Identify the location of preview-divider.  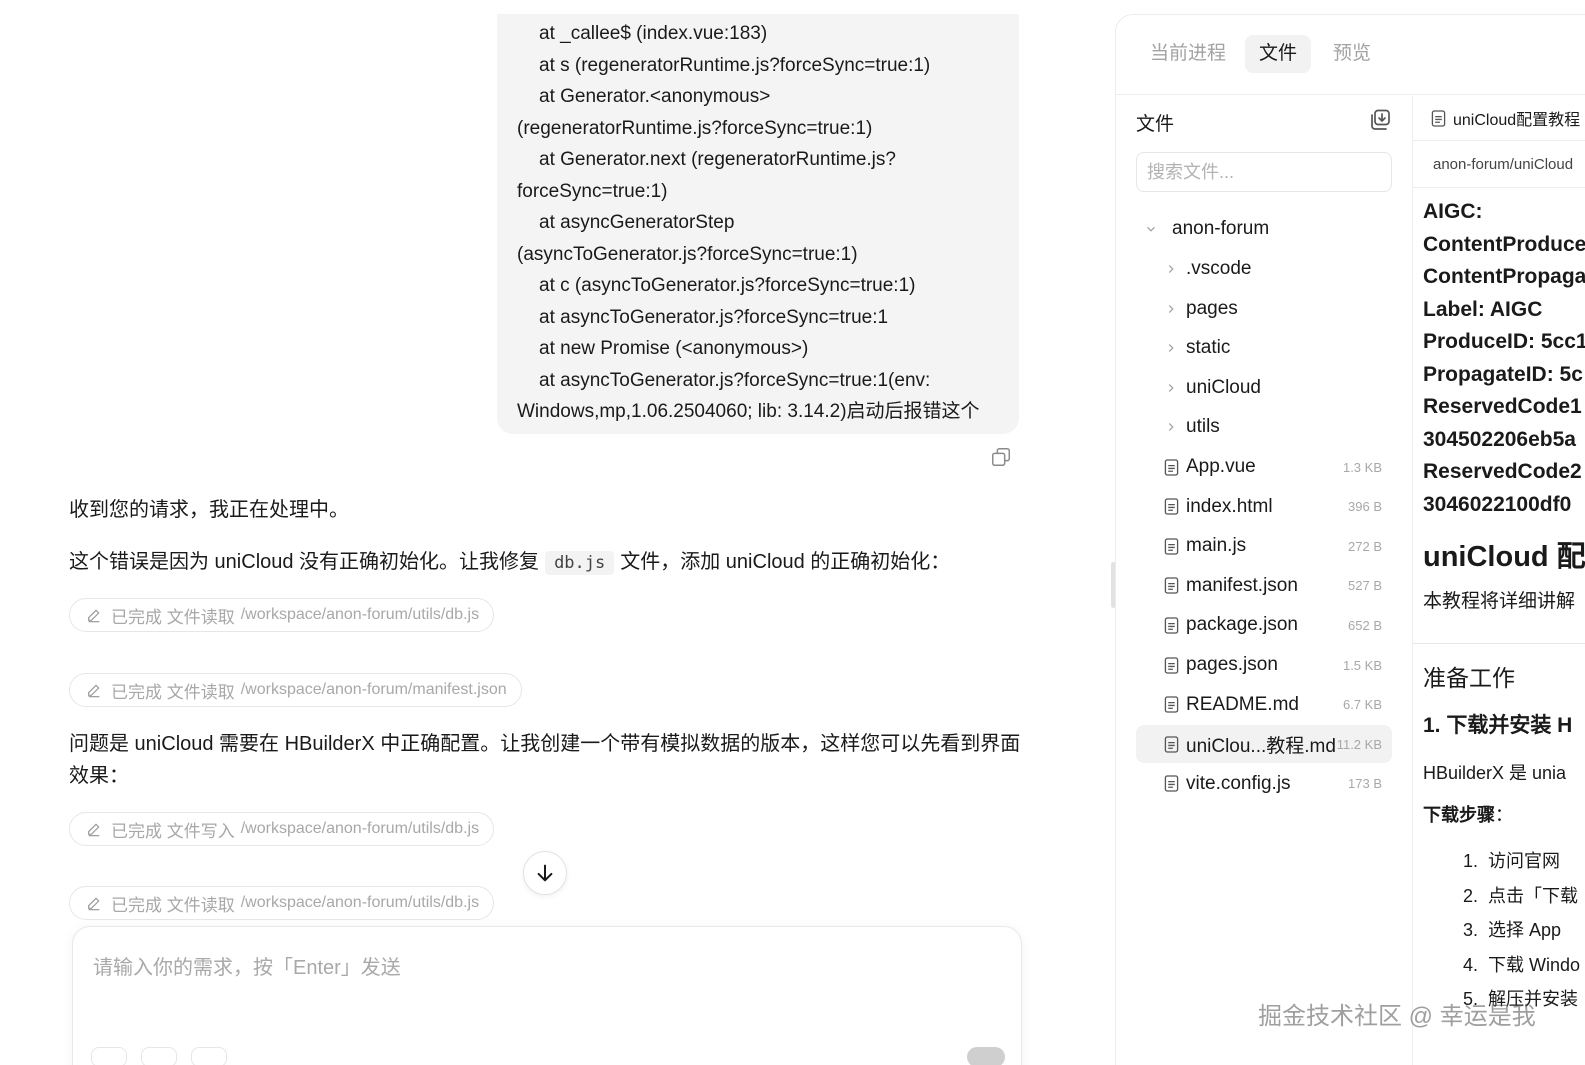
(1499, 643).